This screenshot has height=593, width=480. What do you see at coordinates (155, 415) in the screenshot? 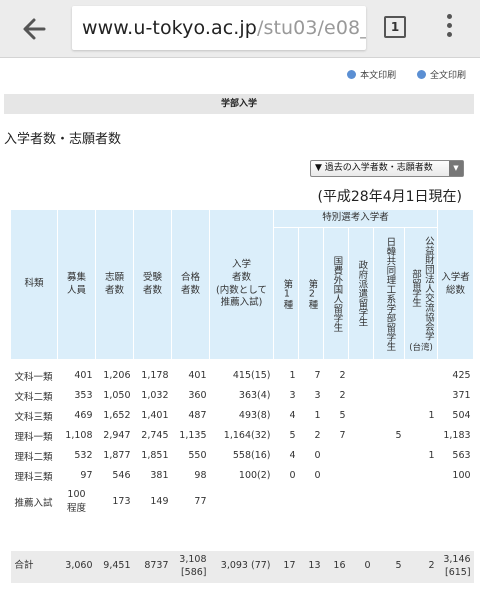
I see `cell-examinees: 1,401` at bounding box center [155, 415].